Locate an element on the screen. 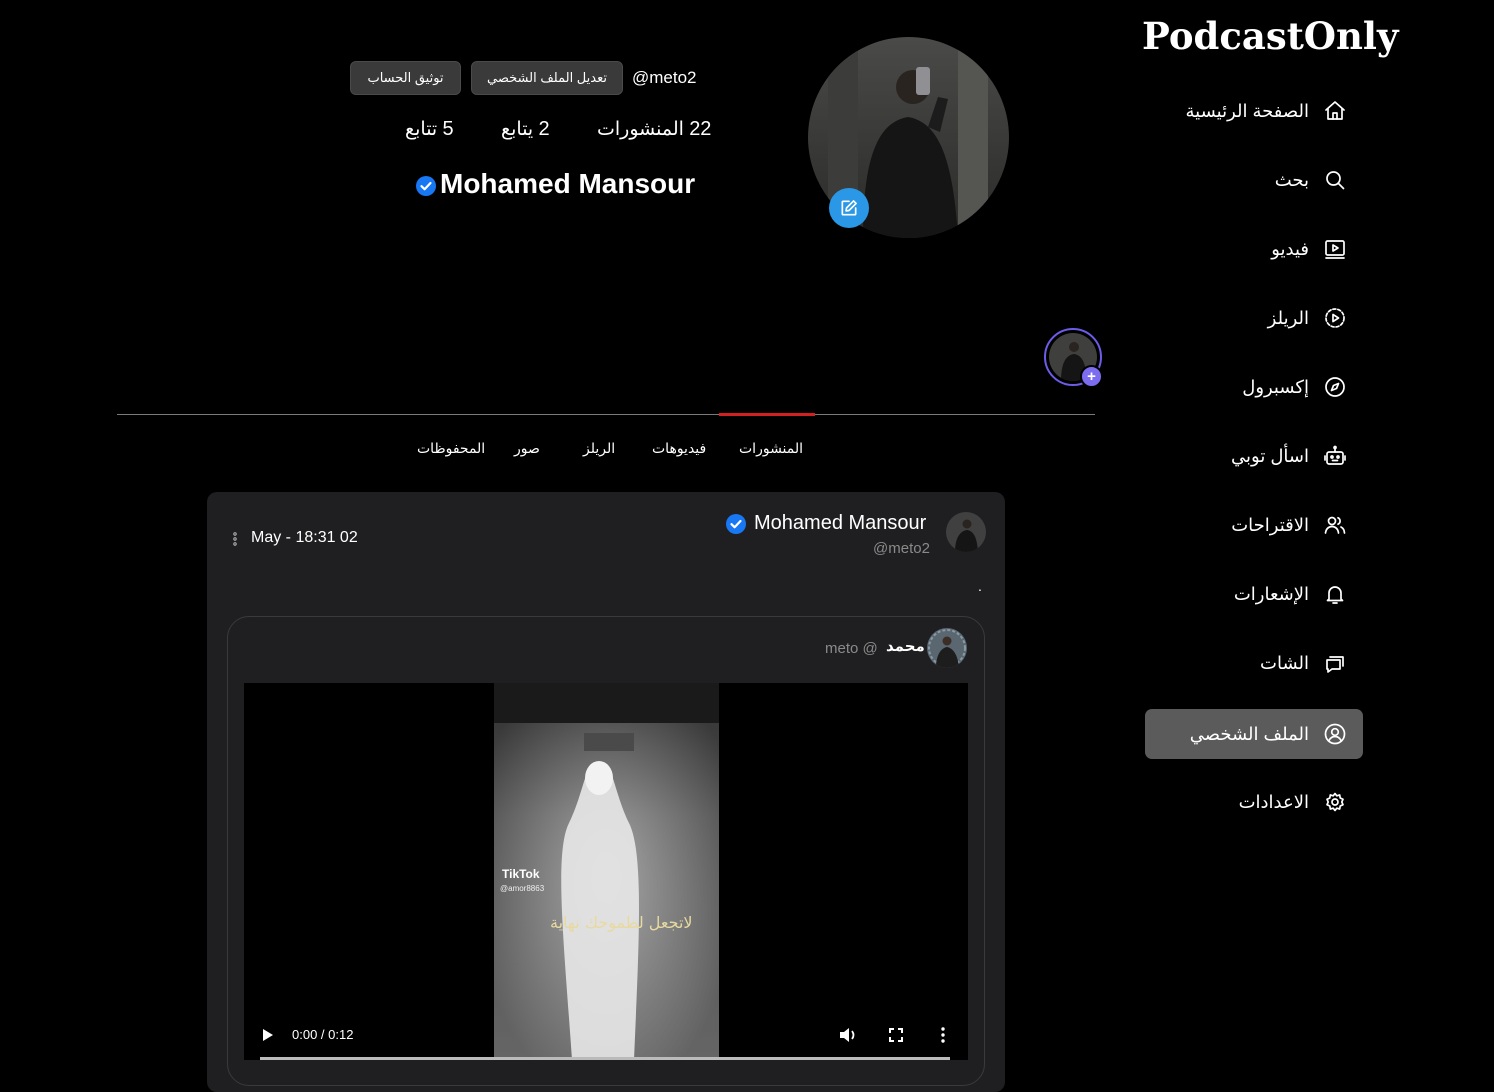 Image resolution: width=1494 pixels, height=1092 pixels. add-story-plus-icon: + is located at coordinates (1091, 376).